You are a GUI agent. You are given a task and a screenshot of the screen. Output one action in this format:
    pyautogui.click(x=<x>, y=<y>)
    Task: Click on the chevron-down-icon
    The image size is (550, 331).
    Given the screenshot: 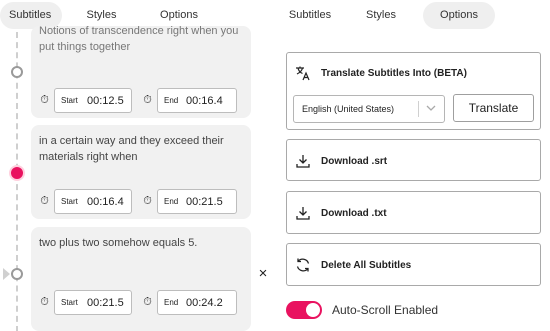 What is the action you would take?
    pyautogui.click(x=431, y=108)
    